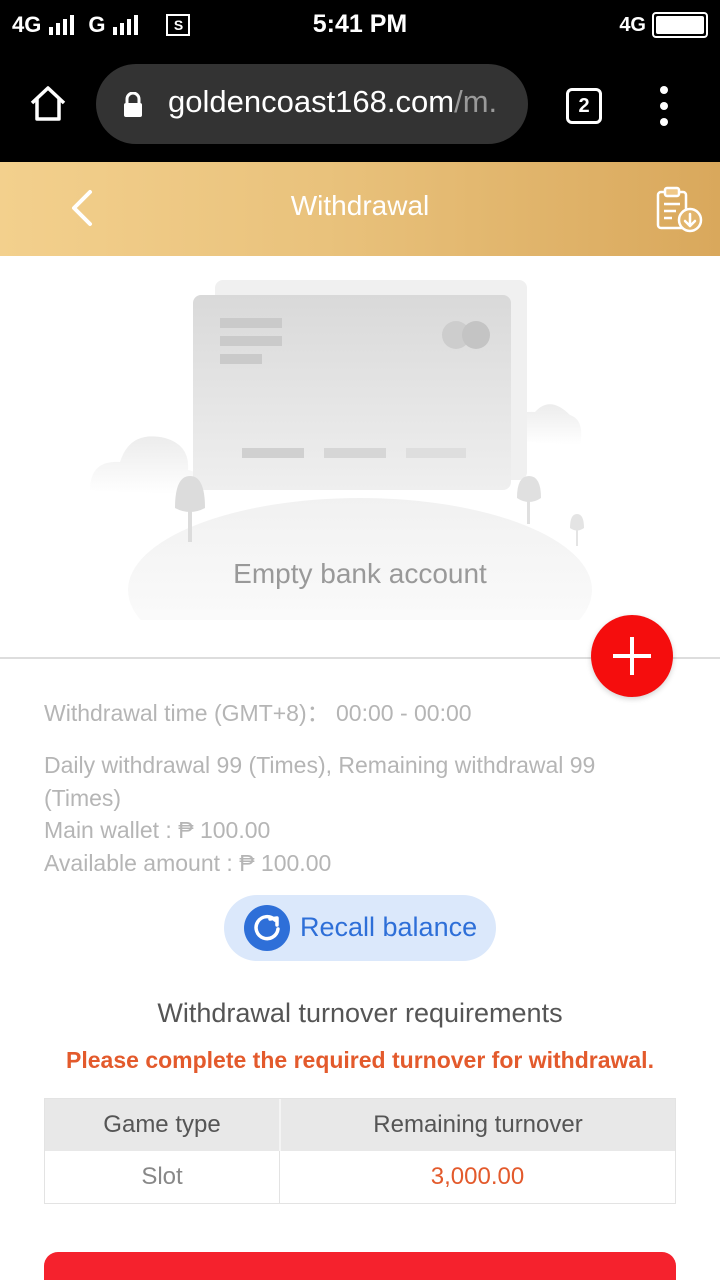 The image size is (720, 1280). Describe the element at coordinates (680, 25) in the screenshot. I see `battery-icon` at that location.